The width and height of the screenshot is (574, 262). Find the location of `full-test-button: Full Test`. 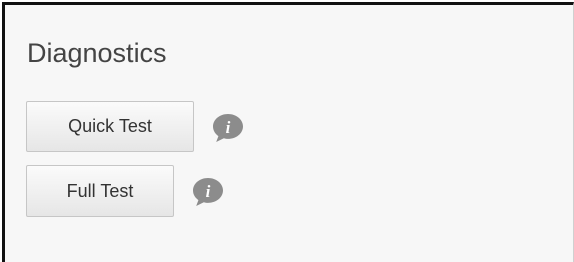

full-test-button: Full Test is located at coordinates (100, 191).